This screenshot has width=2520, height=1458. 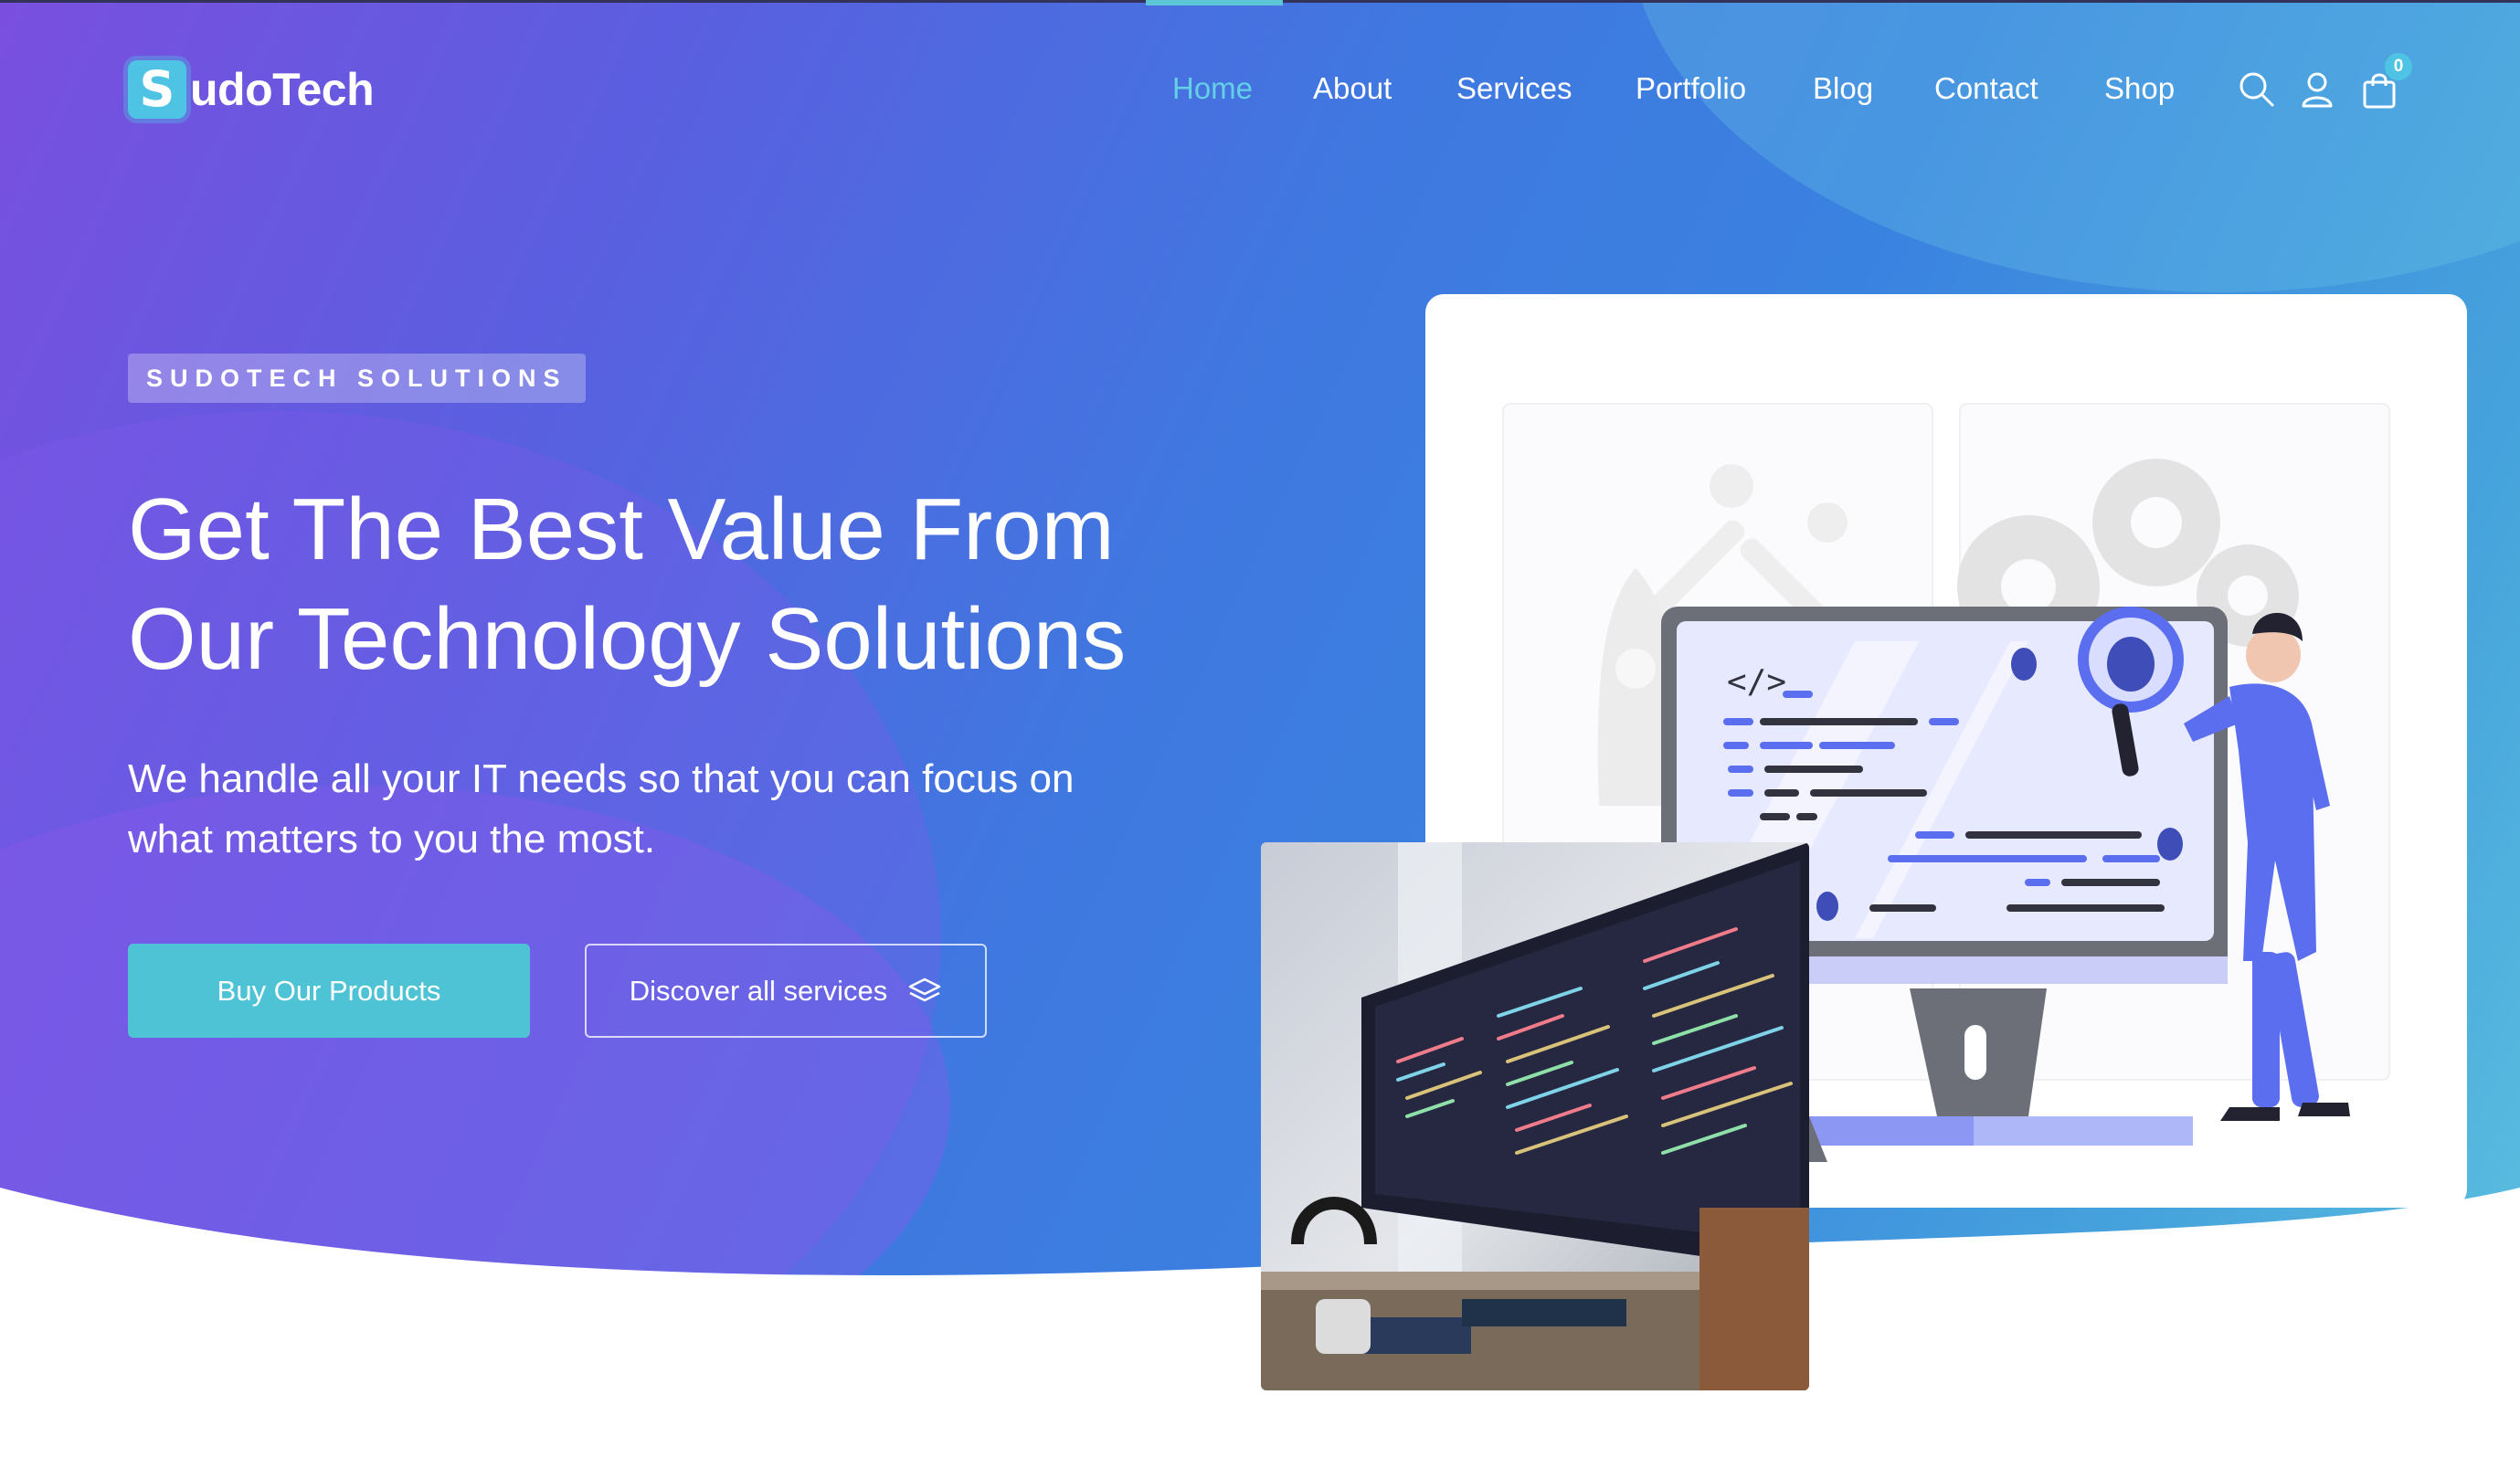 I want to click on discover-services-button: Discover all services, so click(x=786, y=991).